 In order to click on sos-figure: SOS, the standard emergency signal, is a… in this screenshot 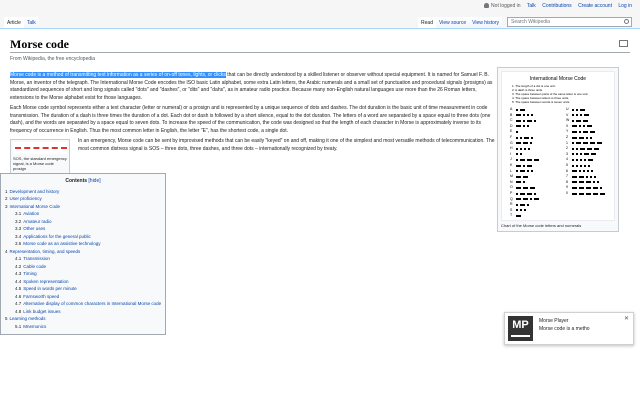, I will do `click(40, 156)`.